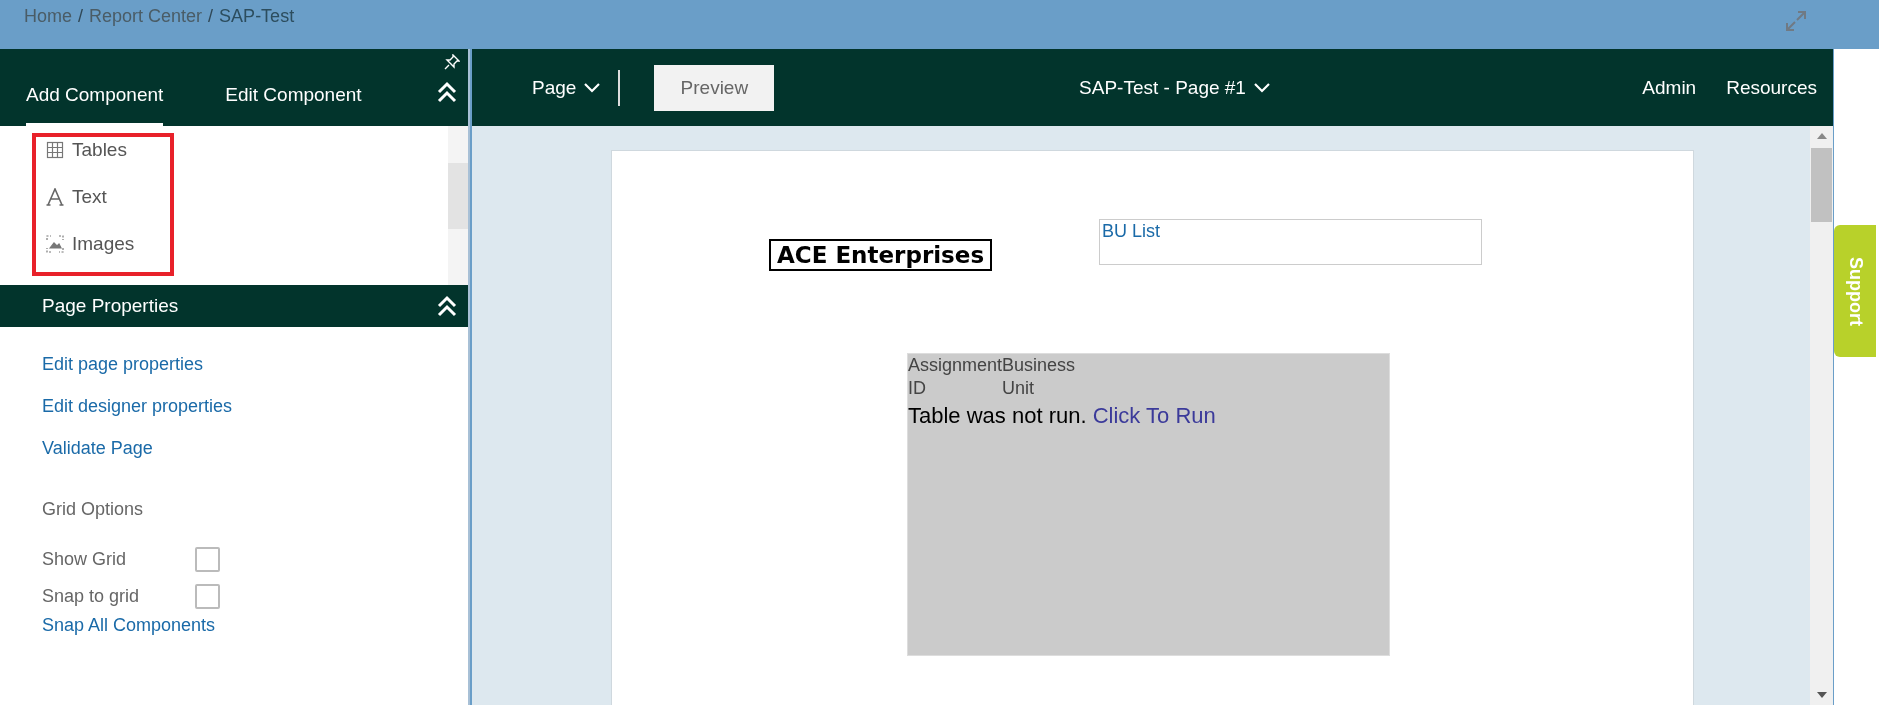  What do you see at coordinates (247, 149) in the screenshot?
I see `component-item: Tables` at bounding box center [247, 149].